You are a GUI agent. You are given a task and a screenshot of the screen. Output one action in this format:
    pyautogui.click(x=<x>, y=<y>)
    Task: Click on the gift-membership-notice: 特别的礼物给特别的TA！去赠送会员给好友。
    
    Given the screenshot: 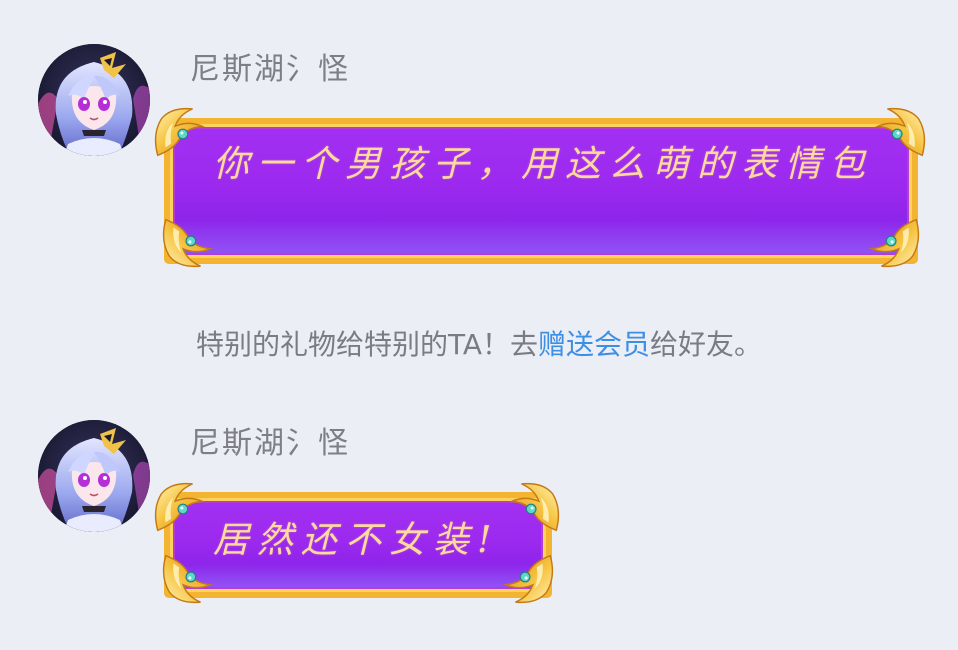 What is the action you would take?
    pyautogui.click(x=479, y=345)
    